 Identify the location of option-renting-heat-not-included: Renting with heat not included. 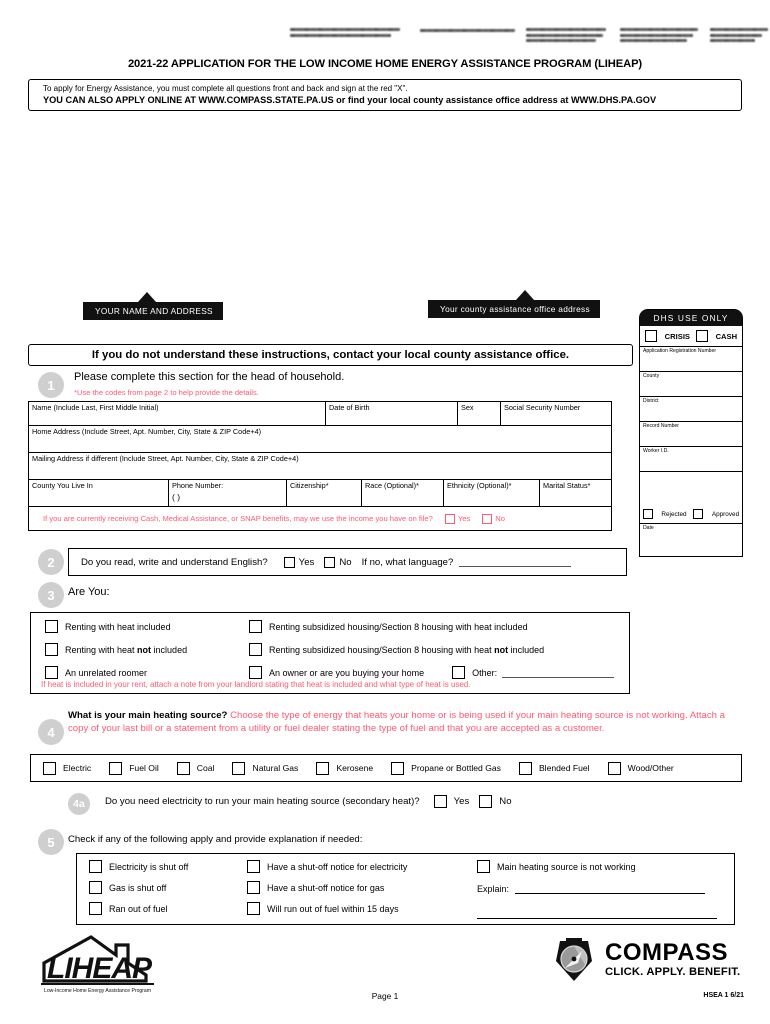
(116, 649).